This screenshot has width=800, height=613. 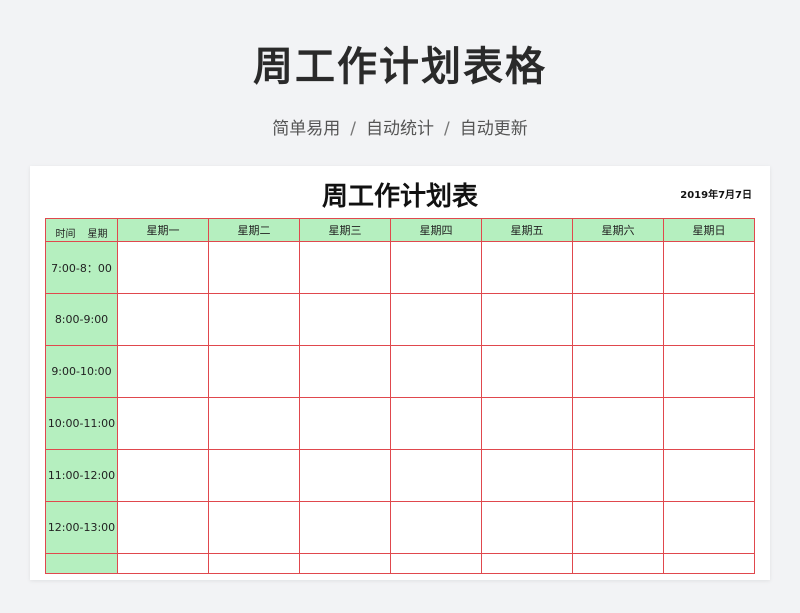 What do you see at coordinates (81, 527) in the screenshot?
I see `time-slot-label: 12:00-13:00` at bounding box center [81, 527].